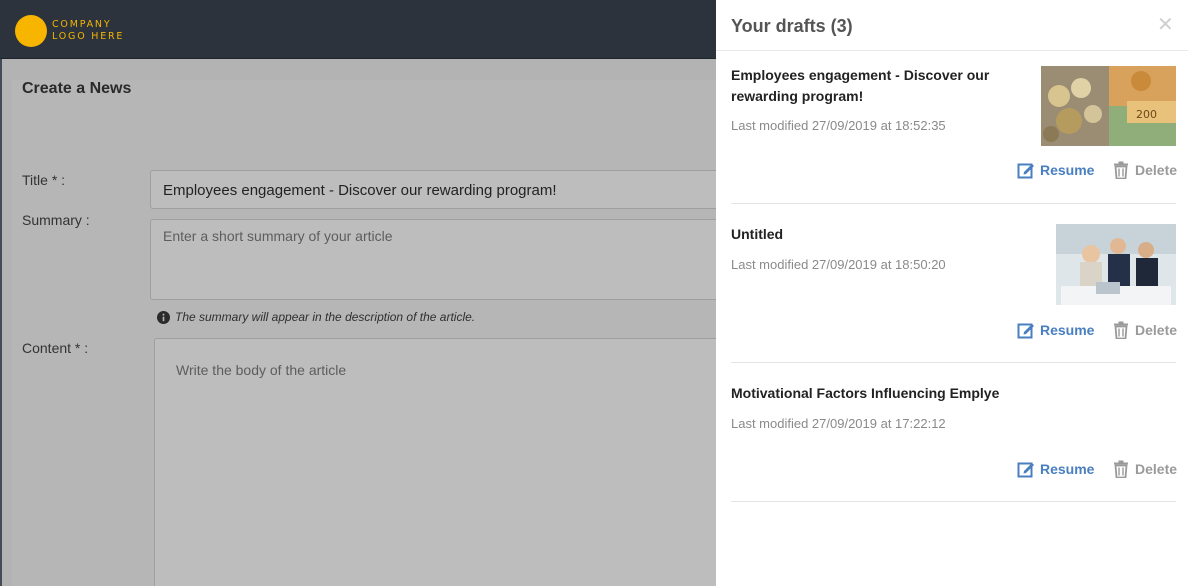 The height and width of the screenshot is (586, 1188). Describe the element at coordinates (1165, 25) in the screenshot. I see `close-icon: ✕` at that location.